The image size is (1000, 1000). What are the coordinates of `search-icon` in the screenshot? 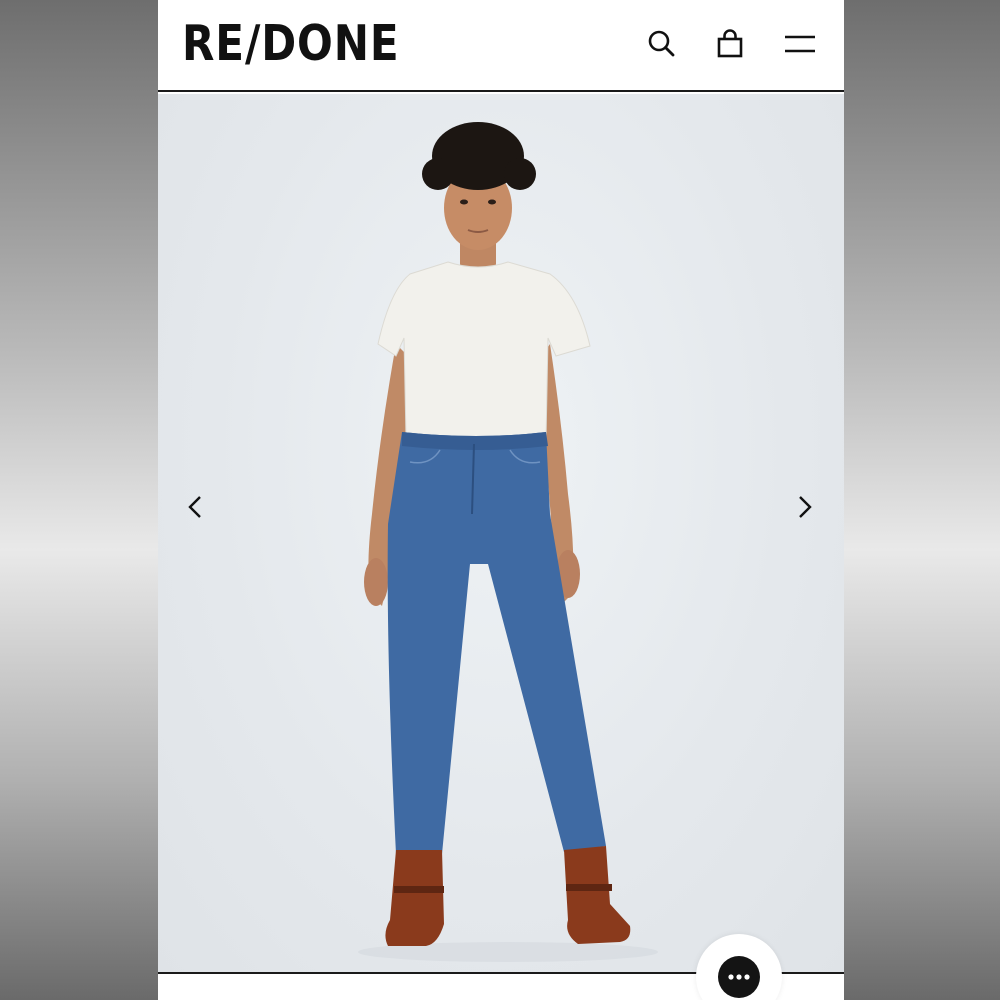 It's located at (661, 43).